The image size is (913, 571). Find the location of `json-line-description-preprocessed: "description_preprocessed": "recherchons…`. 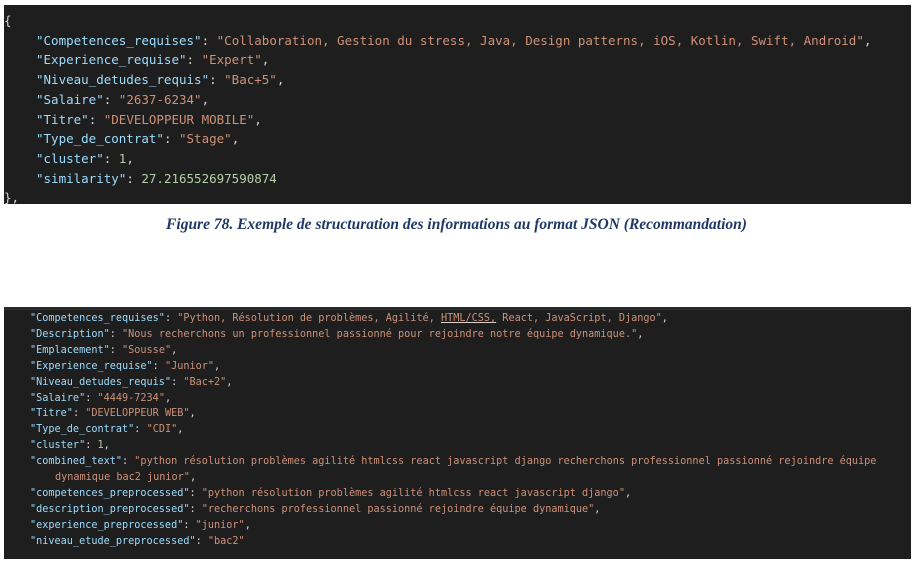

json-line-description-preprocessed: "description_preprocessed": "recherchons… is located at coordinates (315, 509).